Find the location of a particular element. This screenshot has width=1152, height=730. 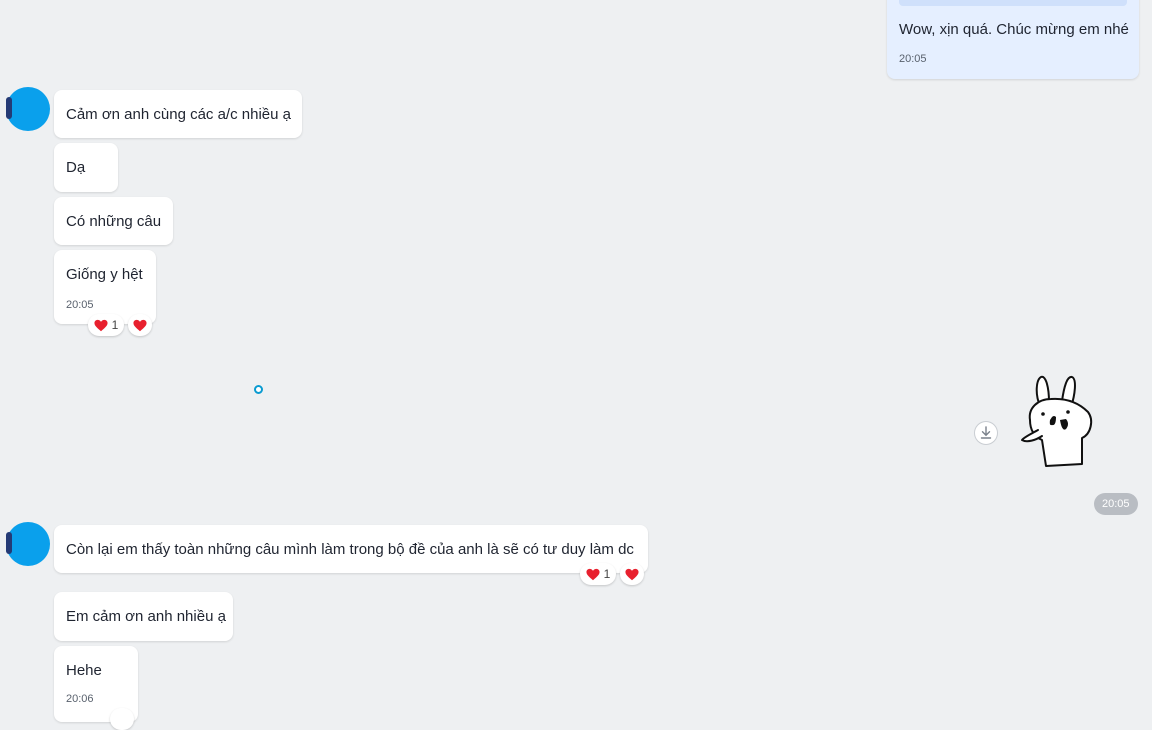

message-bubble: Có những câu is located at coordinates (113, 221).